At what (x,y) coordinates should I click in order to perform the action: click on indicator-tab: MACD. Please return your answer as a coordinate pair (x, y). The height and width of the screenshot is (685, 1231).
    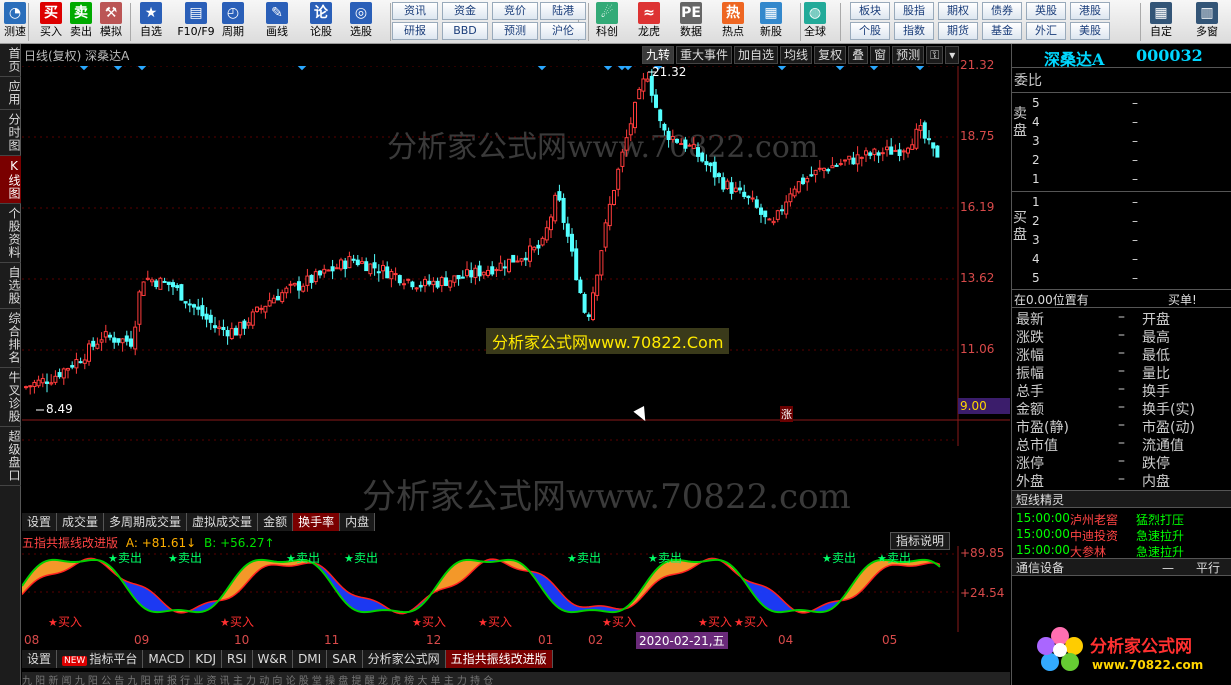
    Looking at the image, I should click on (167, 659).